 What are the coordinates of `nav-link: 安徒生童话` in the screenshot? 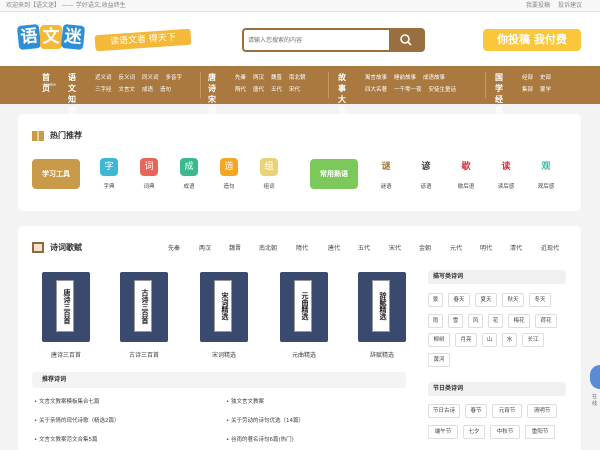 It's located at (443, 90).